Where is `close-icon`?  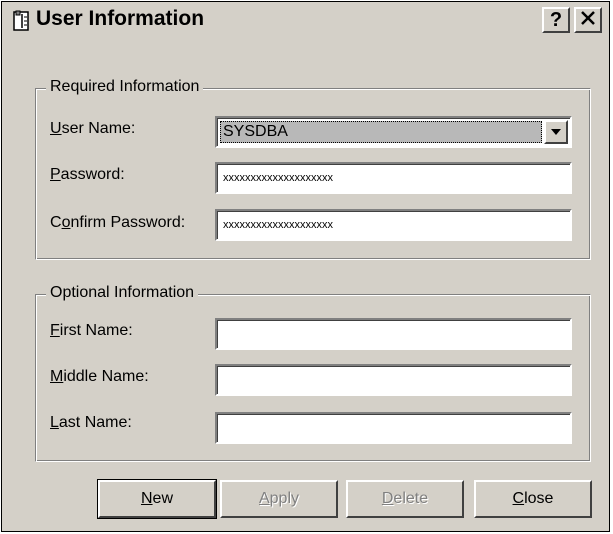 close-icon is located at coordinates (588, 20).